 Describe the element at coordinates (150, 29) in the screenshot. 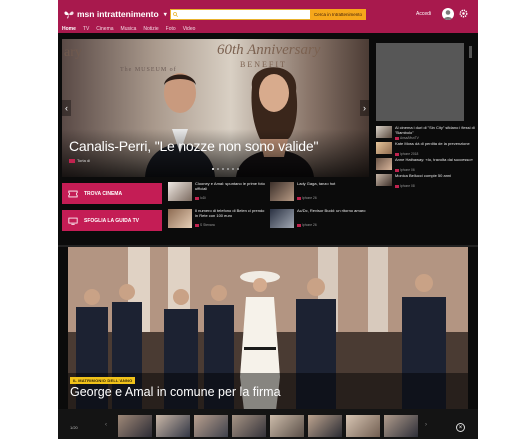

I see `nav-notizie: Notizie` at that location.